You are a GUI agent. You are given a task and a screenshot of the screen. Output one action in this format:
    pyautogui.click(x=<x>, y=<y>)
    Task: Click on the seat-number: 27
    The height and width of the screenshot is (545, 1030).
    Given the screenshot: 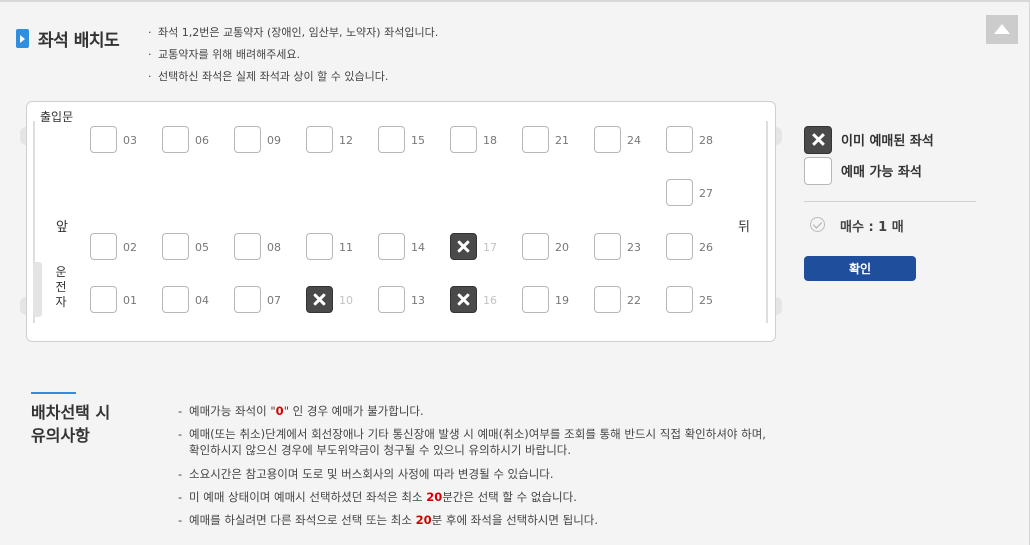 What is the action you would take?
    pyautogui.click(x=706, y=193)
    